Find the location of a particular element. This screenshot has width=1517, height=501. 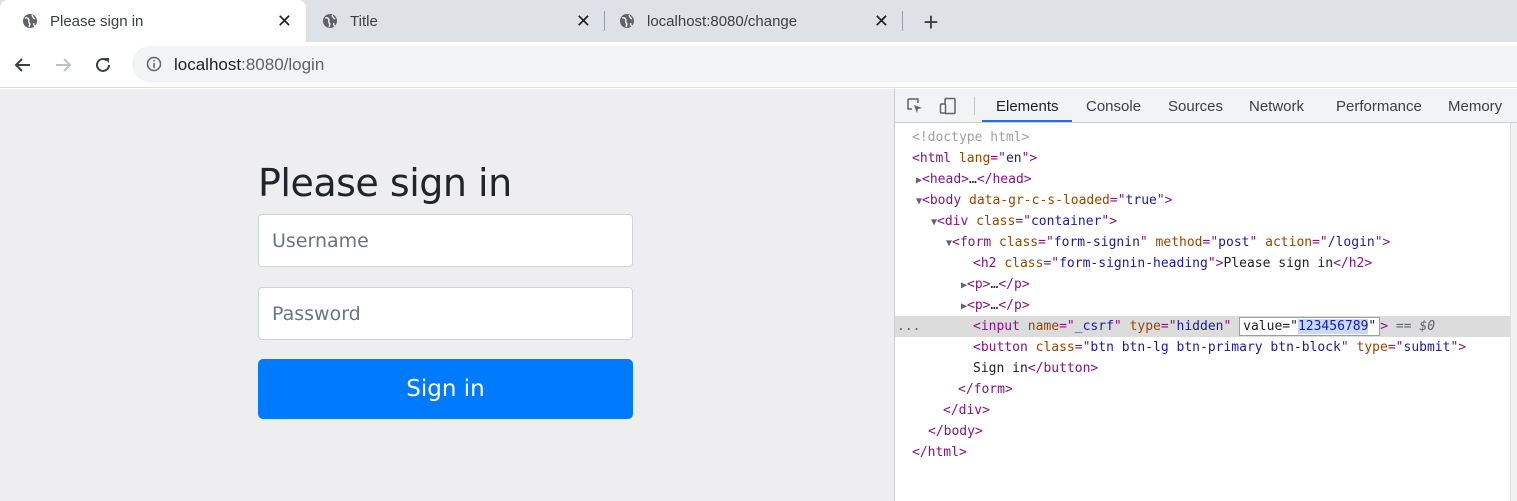

dom-node-button-text: Sign in</button> is located at coordinates (1202, 368).